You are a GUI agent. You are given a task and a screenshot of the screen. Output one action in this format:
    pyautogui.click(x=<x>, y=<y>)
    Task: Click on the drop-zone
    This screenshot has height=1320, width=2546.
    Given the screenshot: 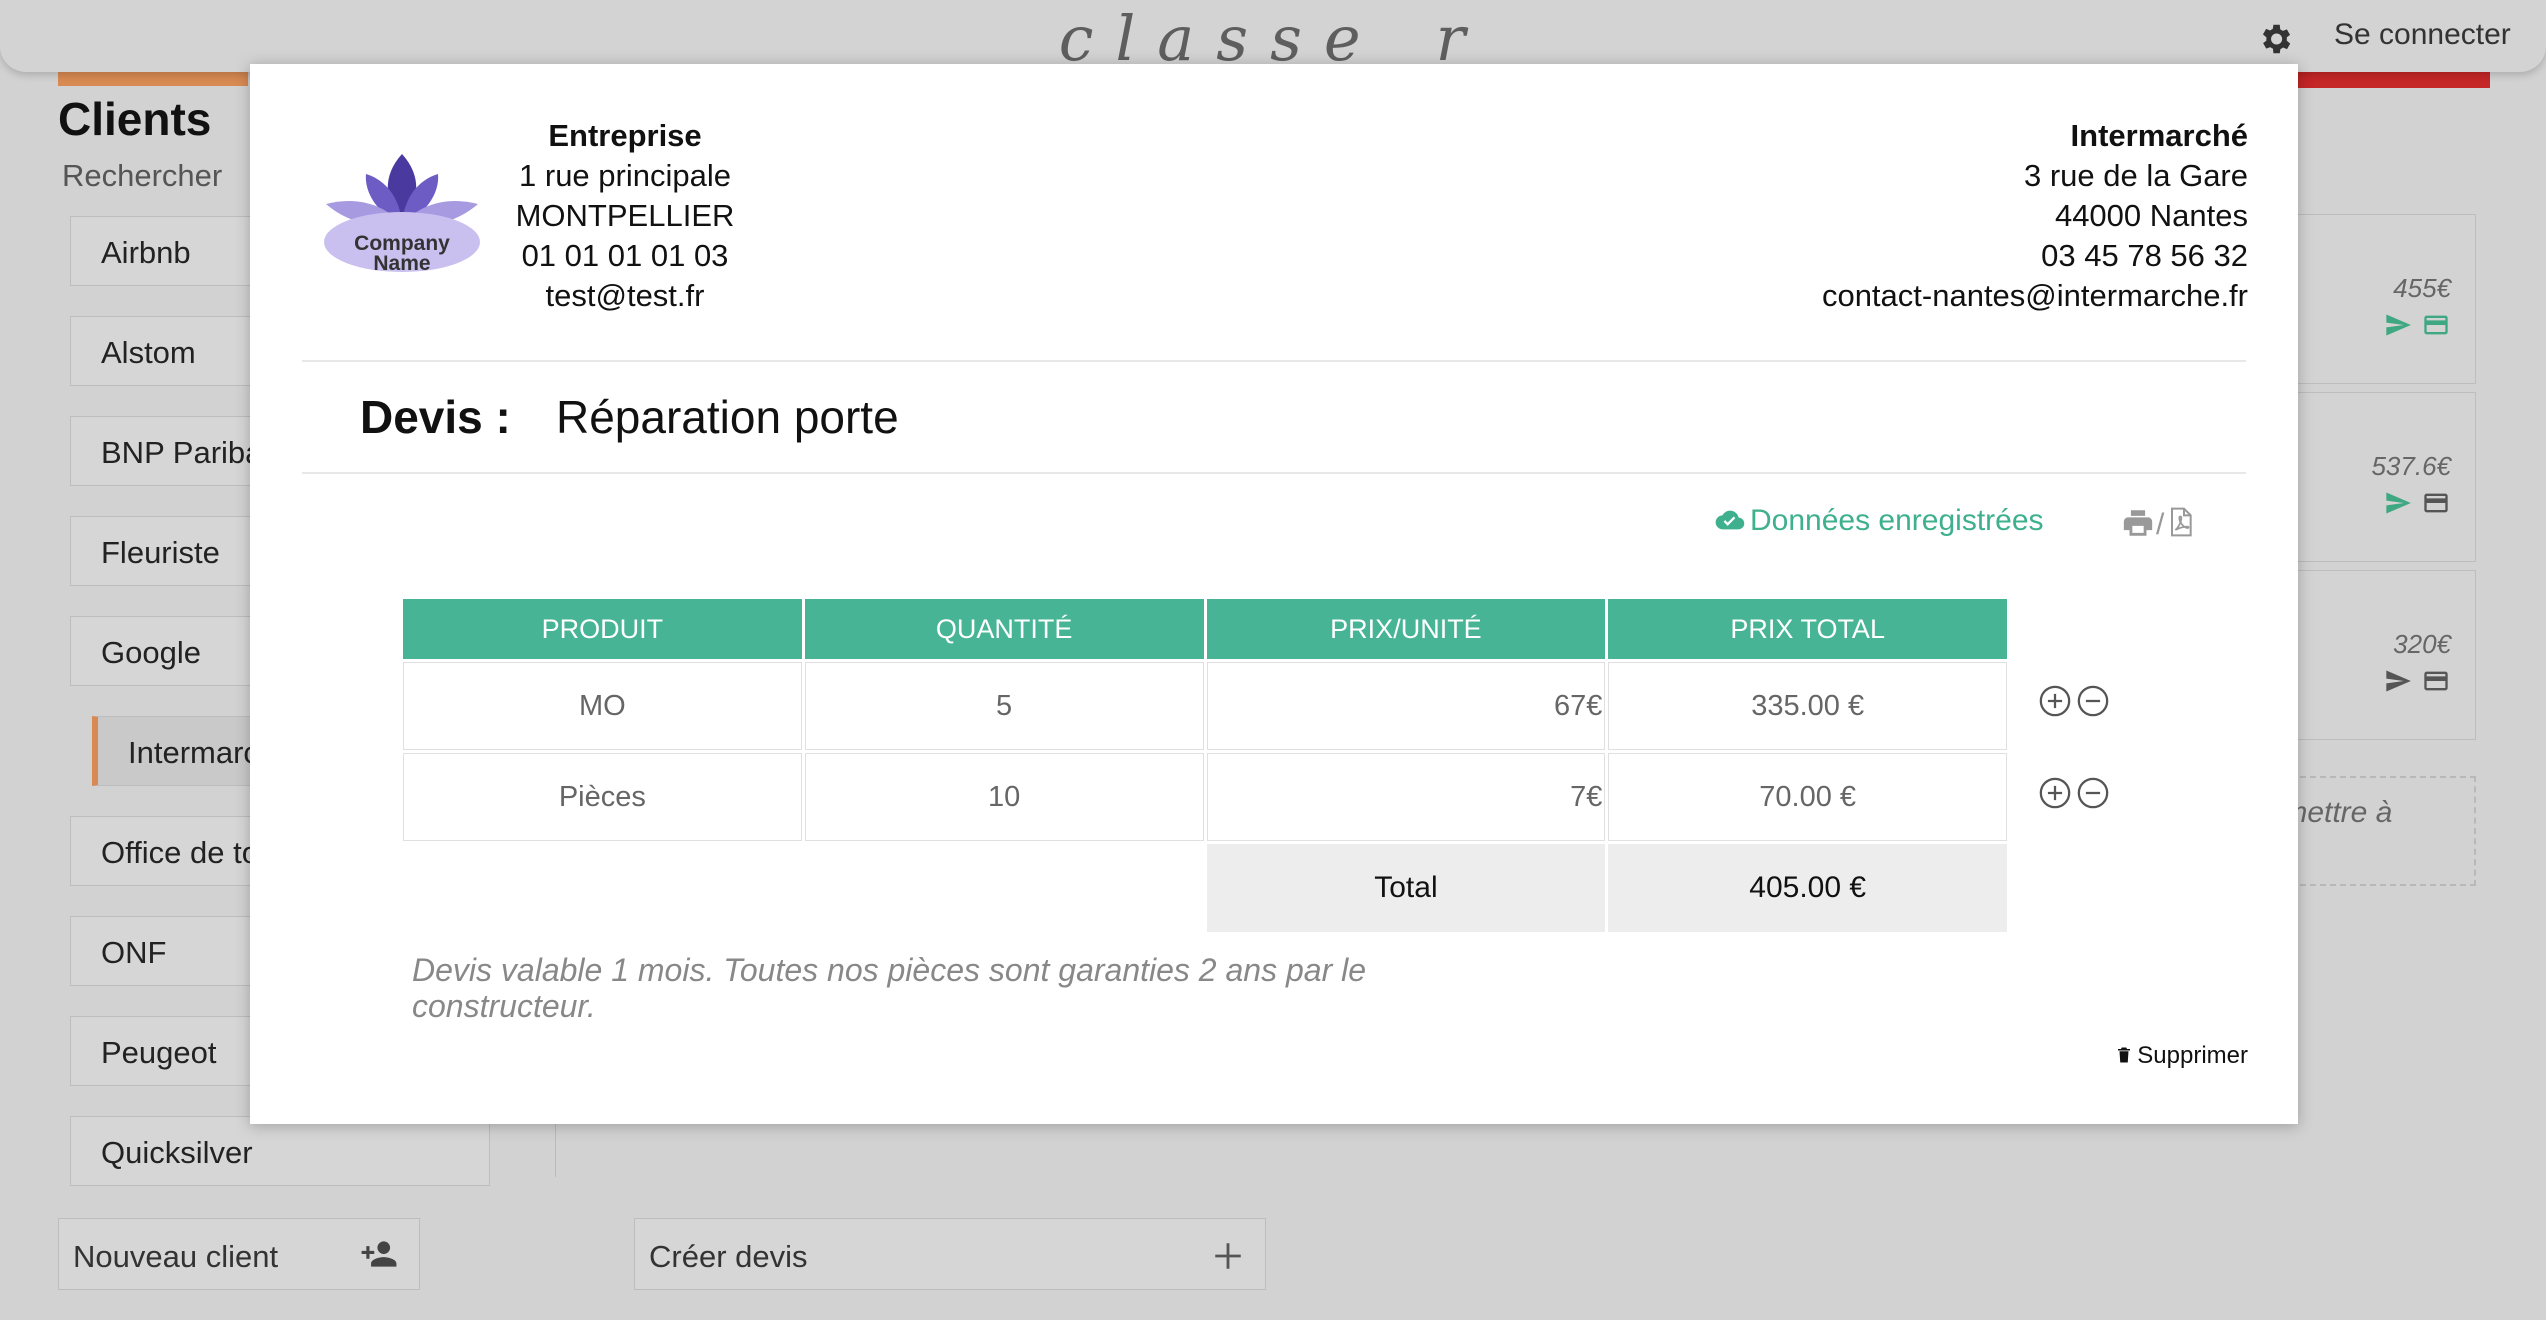 What is the action you would take?
    pyautogui.click(x=2378, y=831)
    